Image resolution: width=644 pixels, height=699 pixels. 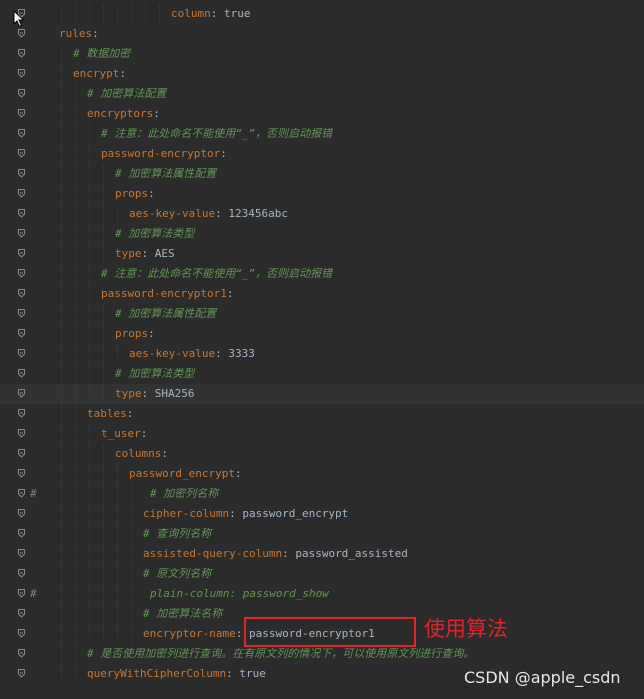 What do you see at coordinates (322, 34) in the screenshot?
I see `code-line: rules:` at bounding box center [322, 34].